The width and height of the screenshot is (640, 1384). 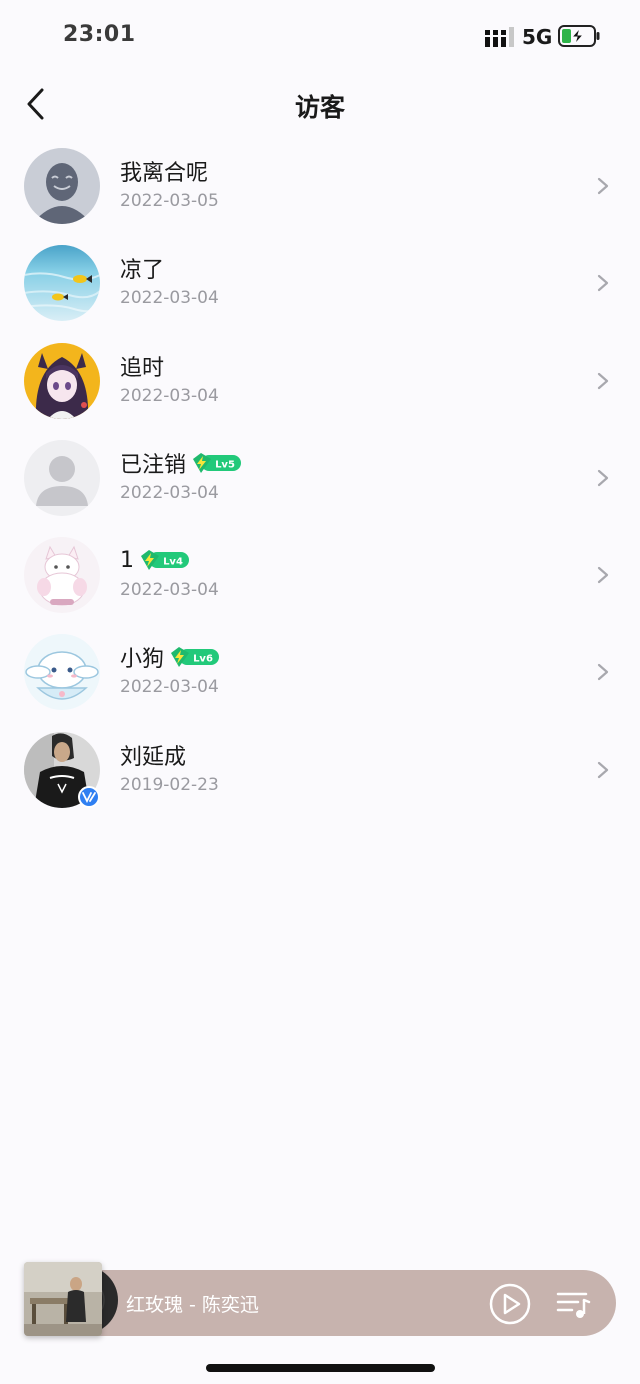 I want to click on visit-date: 2022-03-05, so click(x=169, y=201).